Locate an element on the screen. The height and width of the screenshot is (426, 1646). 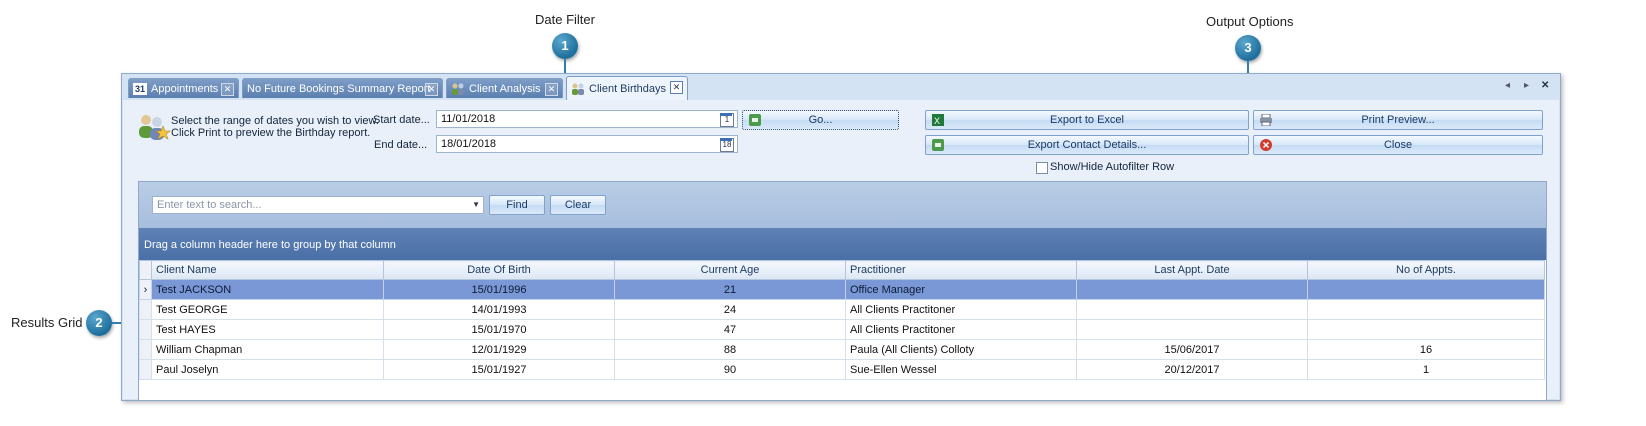
calendar-icon: 1 is located at coordinates (727, 120).